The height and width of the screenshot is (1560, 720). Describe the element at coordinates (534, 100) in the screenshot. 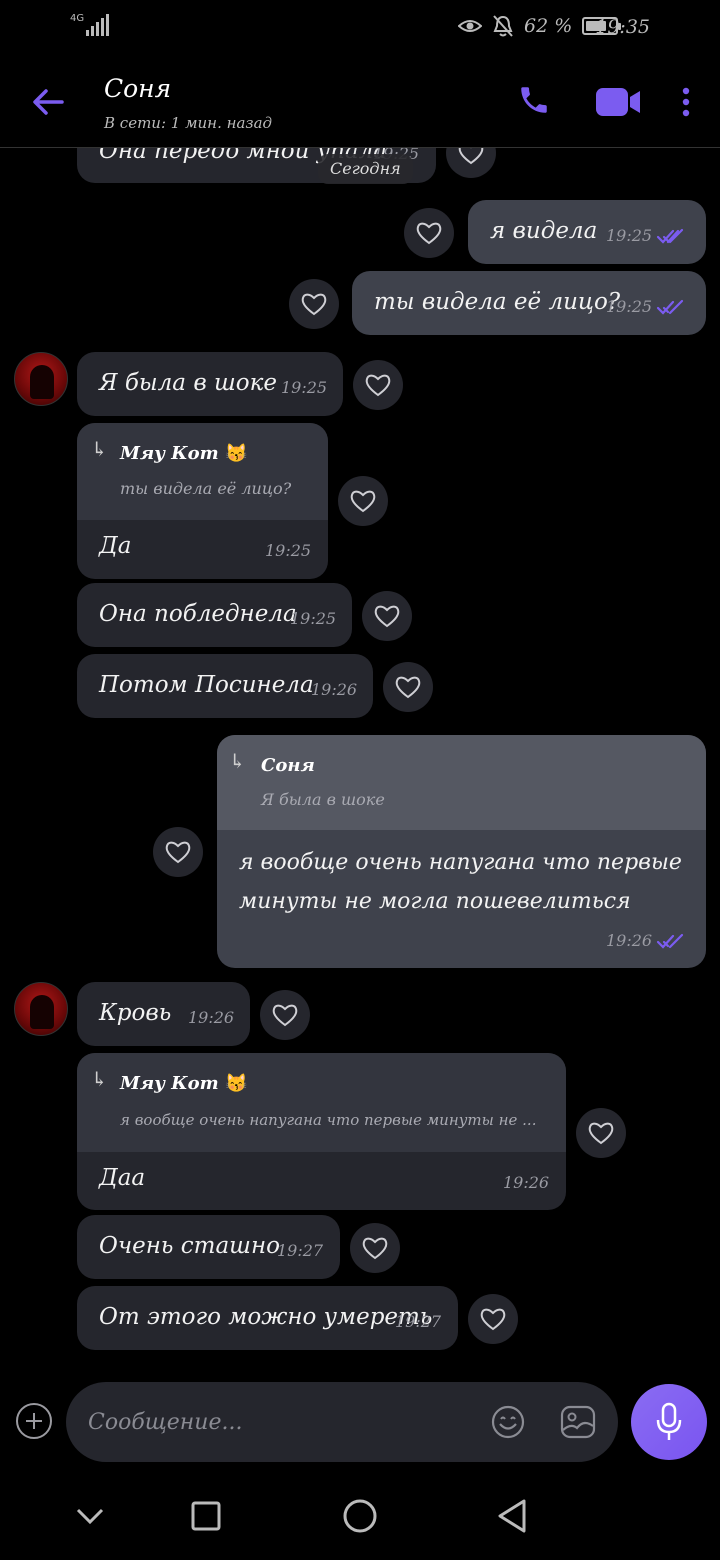

I see `call-button` at that location.